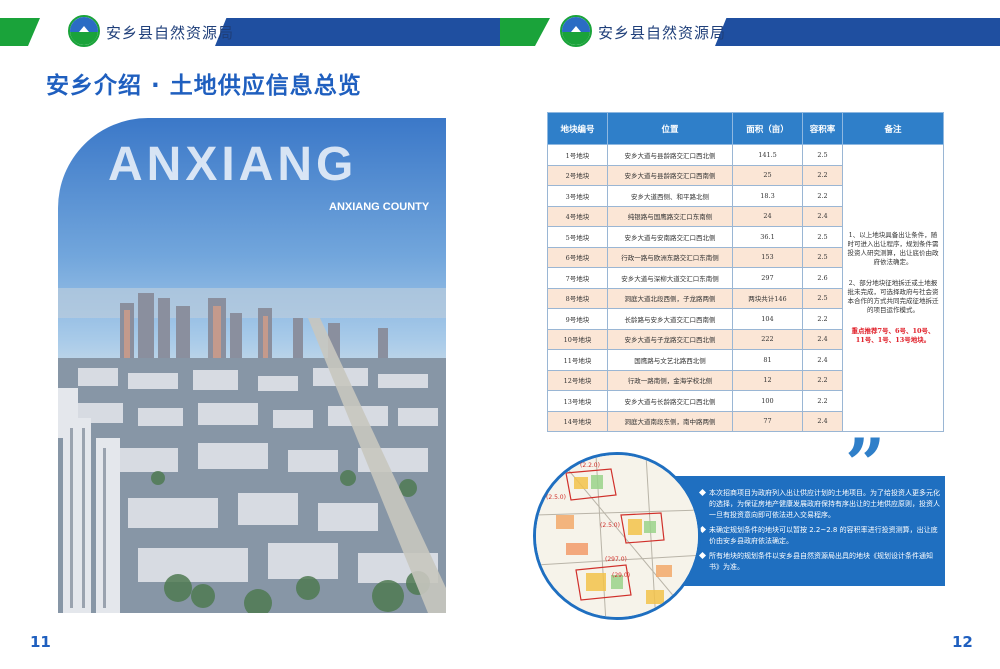 This screenshot has width=1000, height=669. Describe the element at coordinates (670, 175) in the screenshot. I see `location-cell: 安乡大道与县龄路交汇口西南侧` at that location.